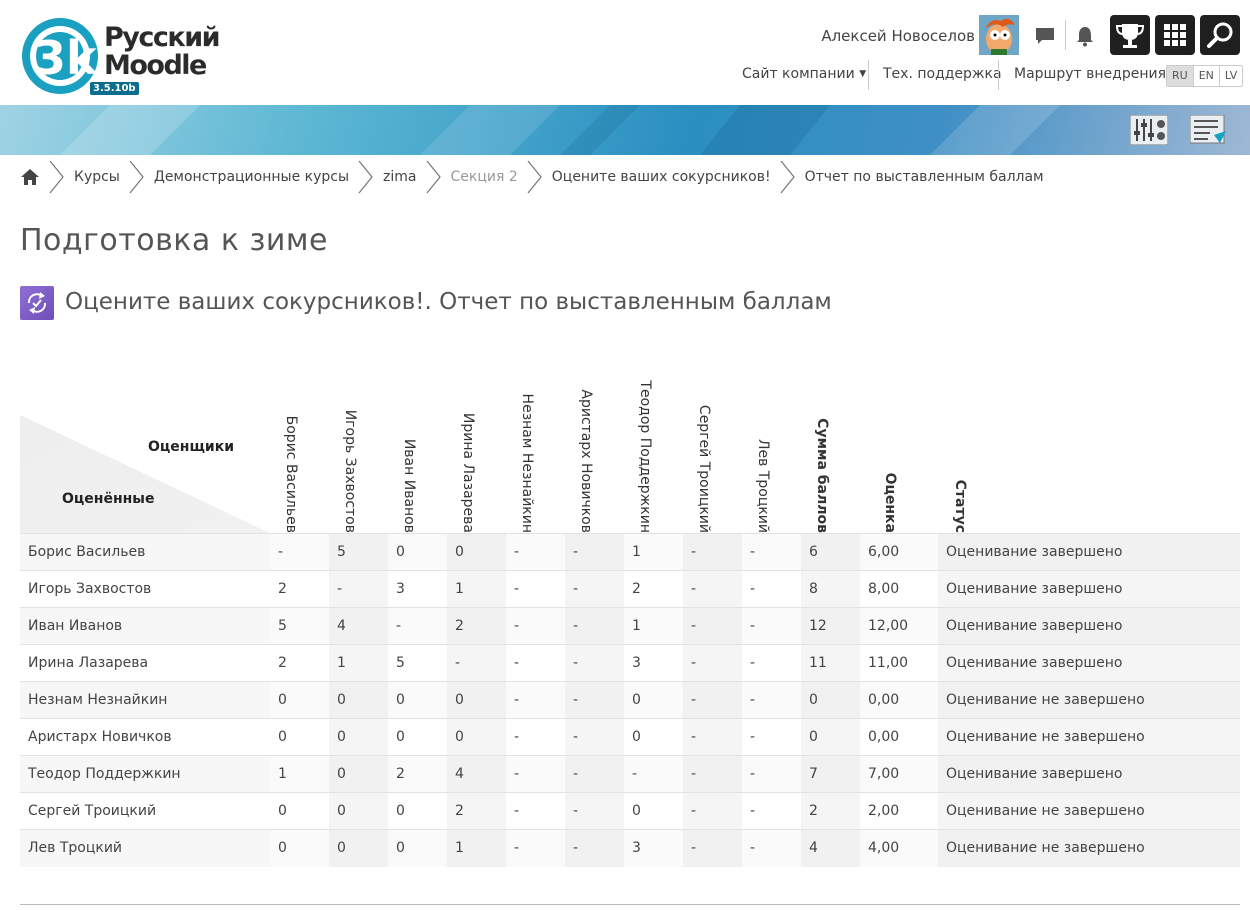 The width and height of the screenshot is (1250, 910). What do you see at coordinates (798, 74) in the screenshot?
I see `nav-company-site-label: Сайт компании` at bounding box center [798, 74].